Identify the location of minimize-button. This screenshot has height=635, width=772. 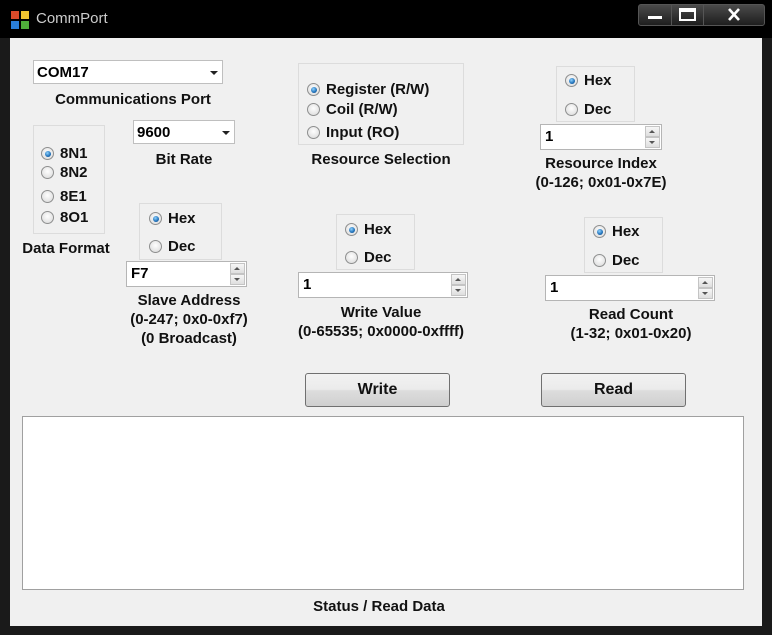
(655, 15).